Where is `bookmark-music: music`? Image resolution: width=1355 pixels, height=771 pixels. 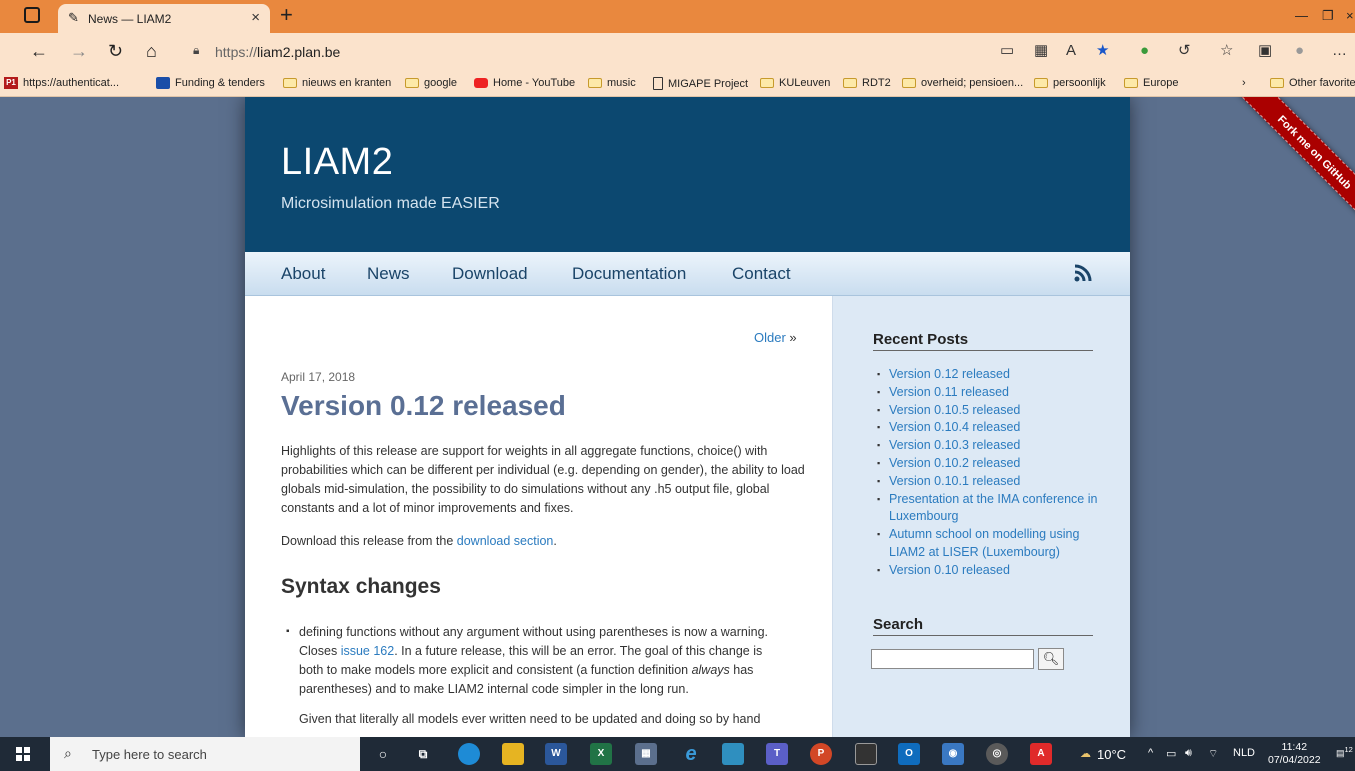
bookmark-music: music is located at coordinates (612, 83).